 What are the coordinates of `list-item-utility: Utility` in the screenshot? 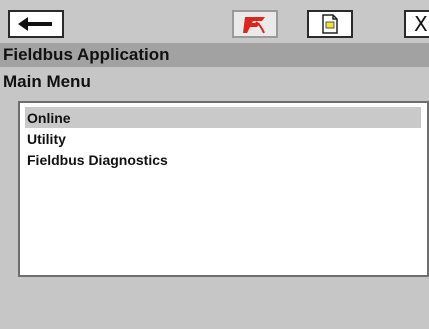 It's located at (223, 138).